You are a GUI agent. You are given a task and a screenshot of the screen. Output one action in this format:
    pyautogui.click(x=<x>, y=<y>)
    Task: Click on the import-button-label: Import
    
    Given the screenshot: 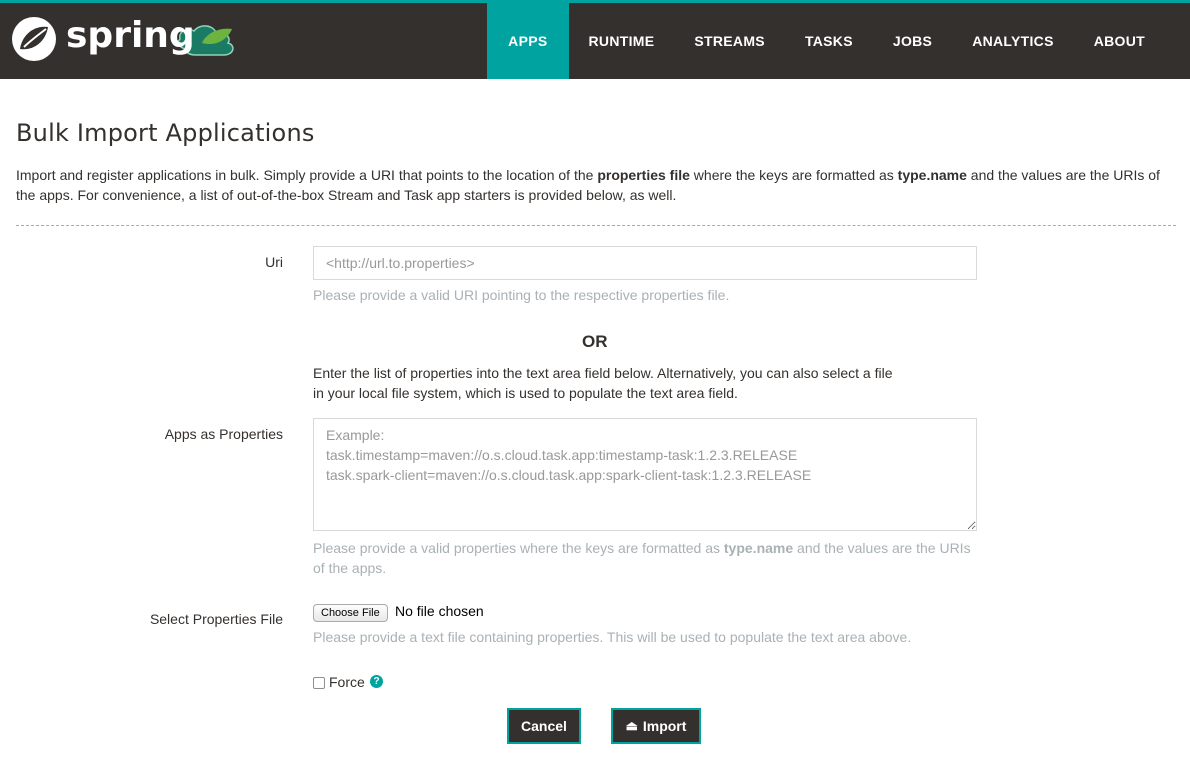 What is the action you would take?
    pyautogui.click(x=664, y=726)
    